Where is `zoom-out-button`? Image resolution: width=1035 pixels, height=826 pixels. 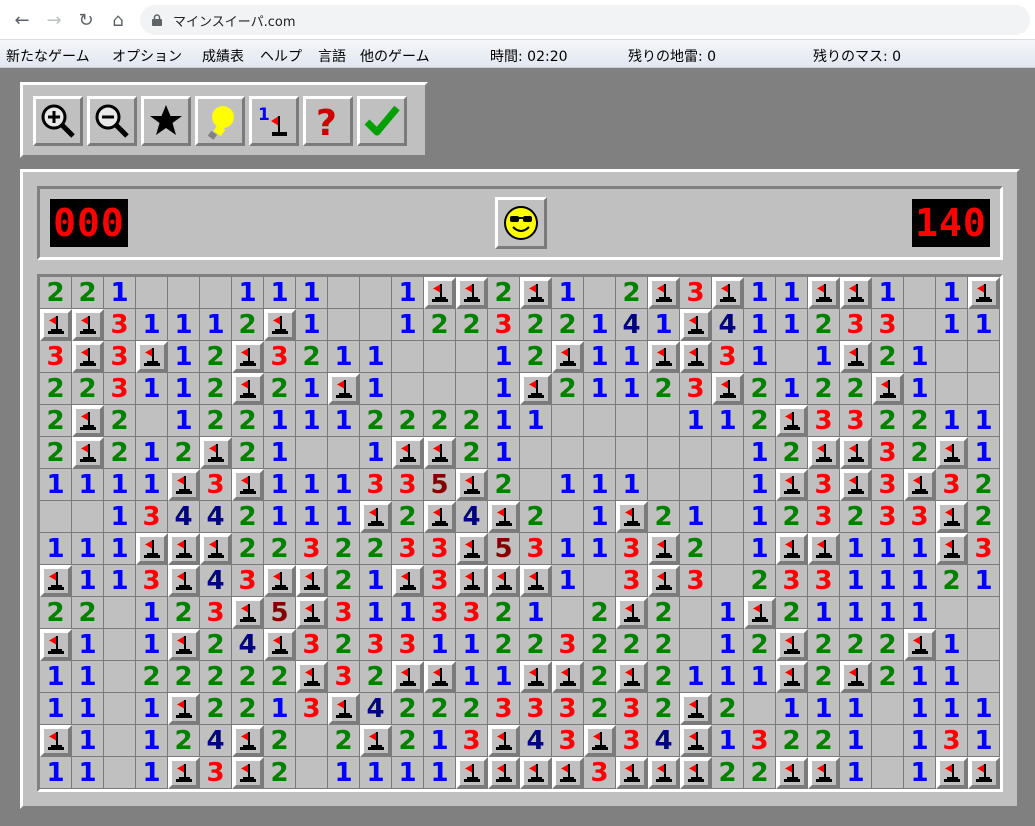
zoom-out-button is located at coordinates (112, 121).